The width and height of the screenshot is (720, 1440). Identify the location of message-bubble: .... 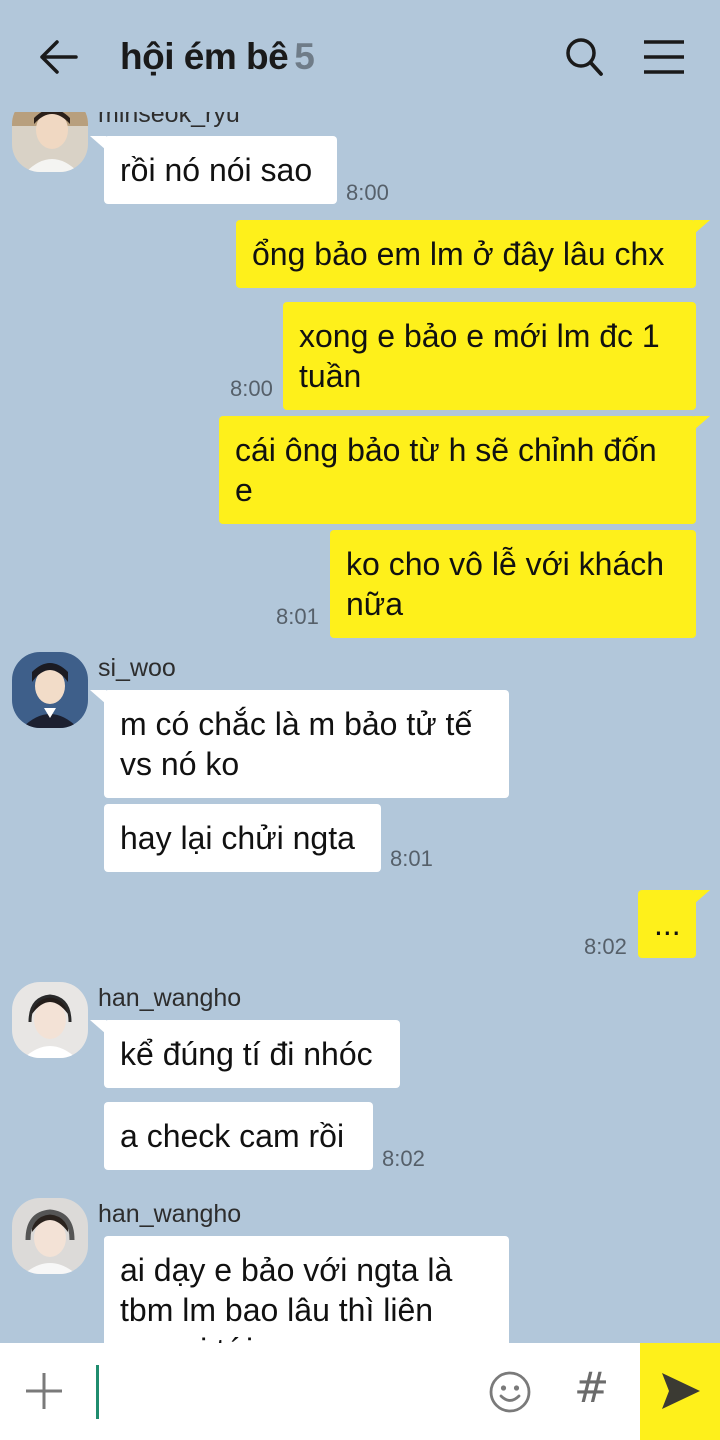
(674, 924).